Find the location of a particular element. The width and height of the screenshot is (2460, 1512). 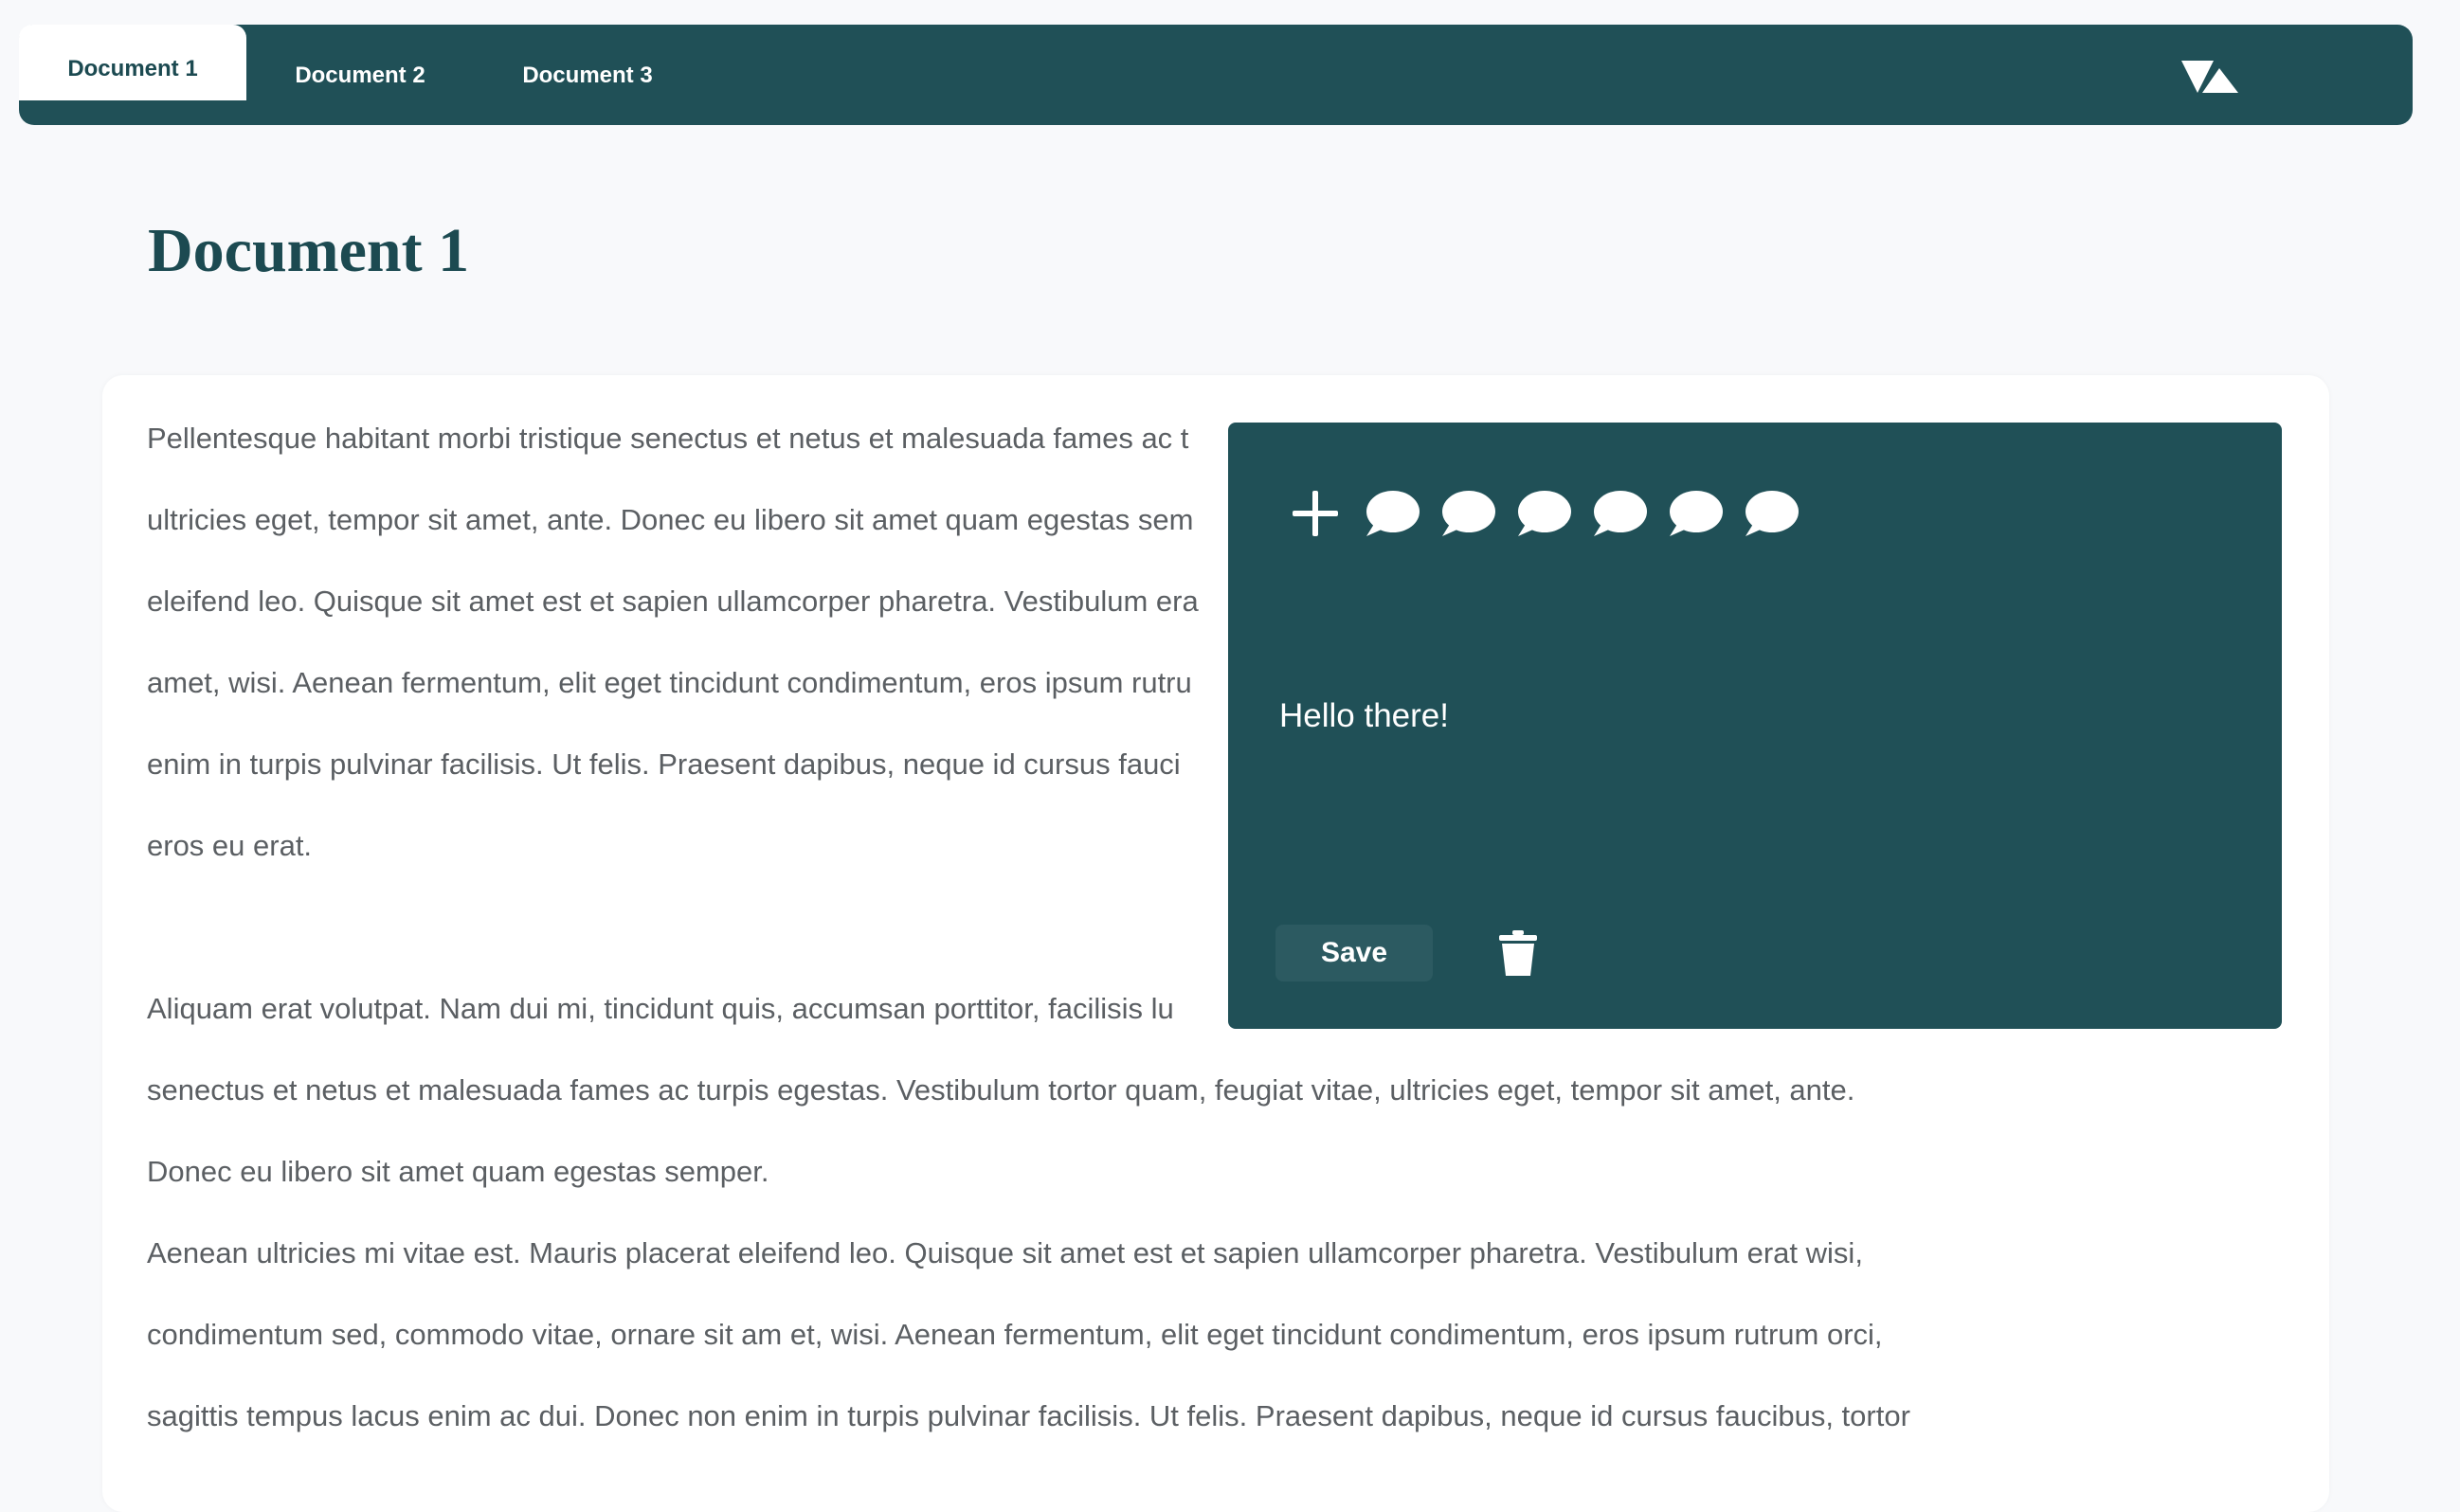

comment-toolbar is located at coordinates (1546, 513).